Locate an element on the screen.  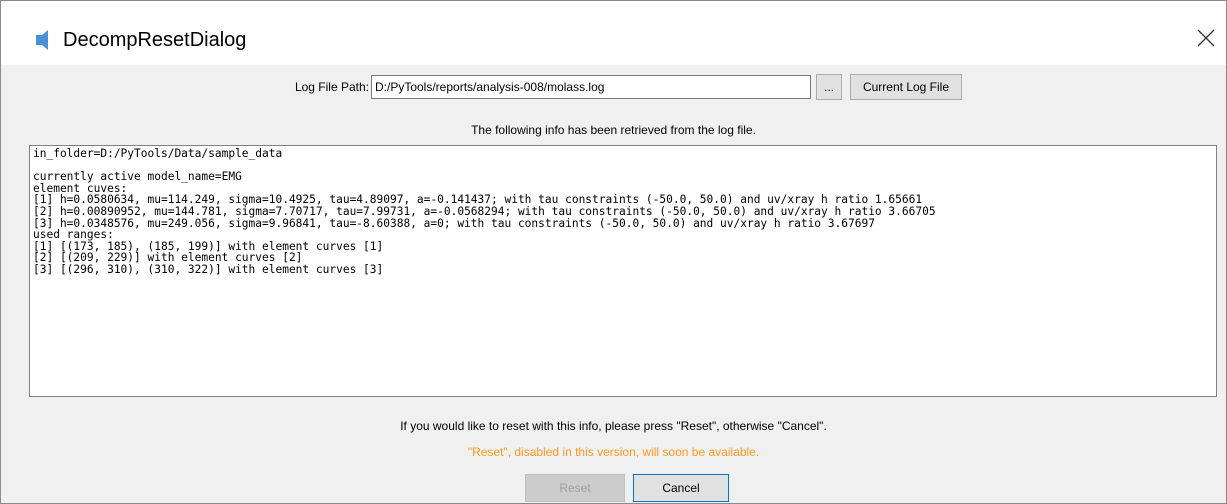
current-log-file-button: Current Log File is located at coordinates (906, 87).